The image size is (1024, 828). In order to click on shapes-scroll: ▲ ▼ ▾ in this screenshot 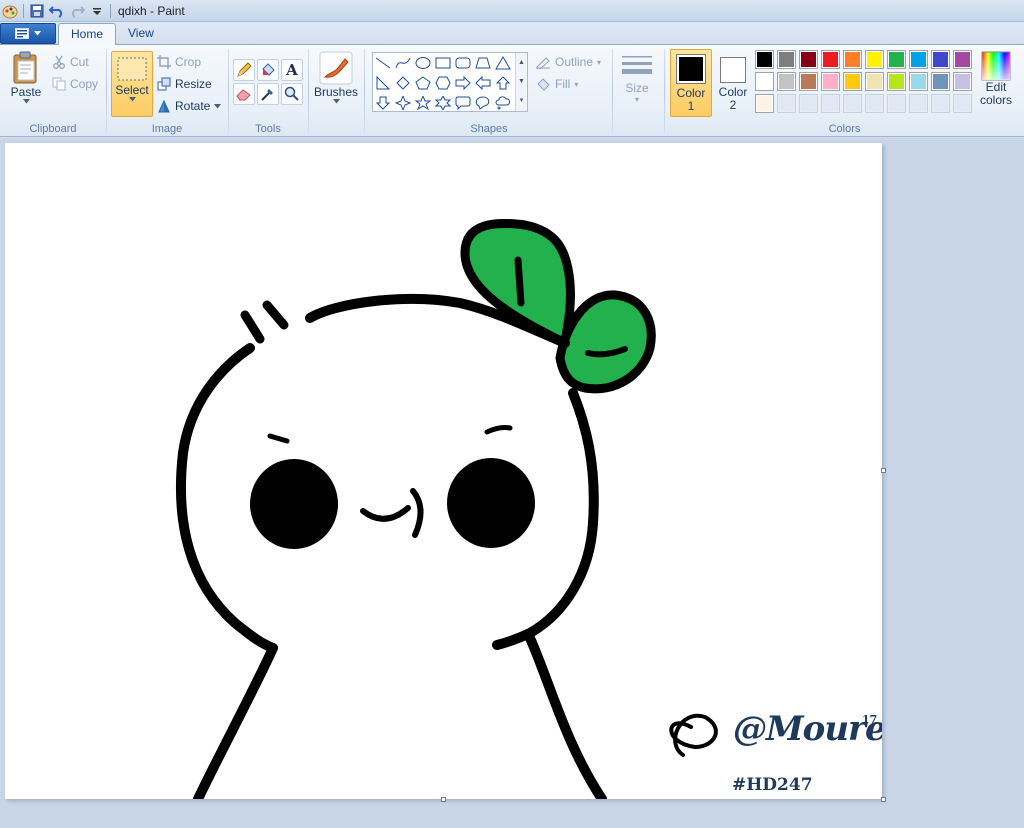, I will do `click(521, 82)`.